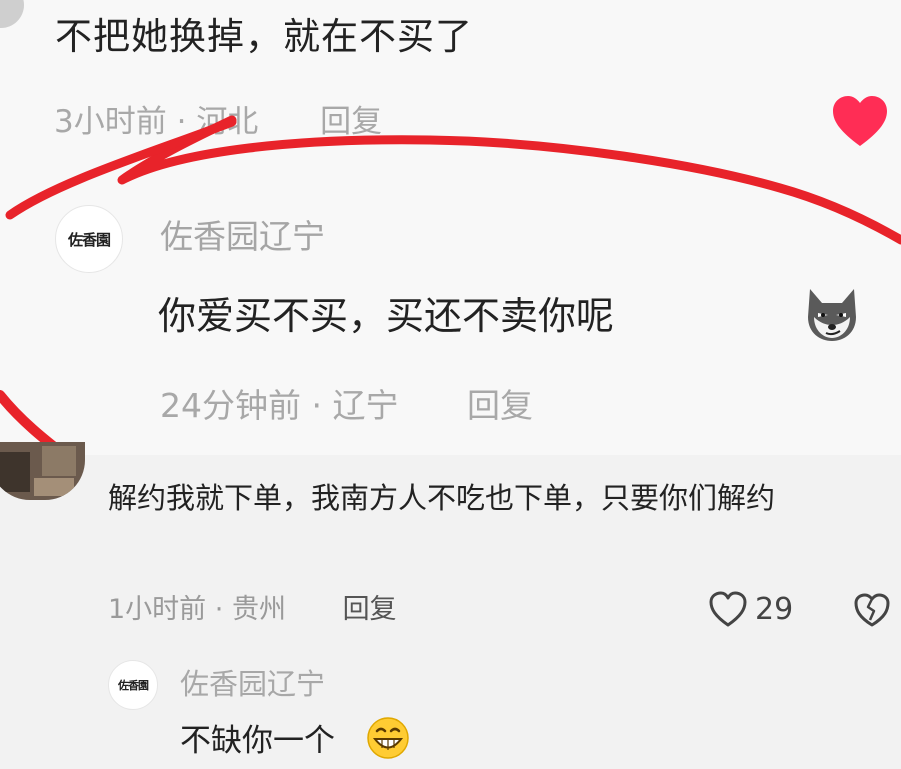 The image size is (901, 769). Describe the element at coordinates (257, 741) in the screenshot. I see `reply-text: 不缺你一个` at that location.